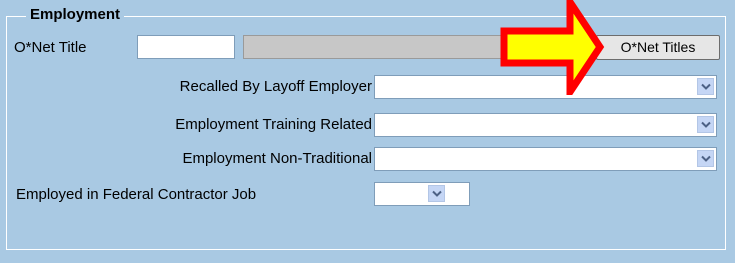 The width and height of the screenshot is (735, 263). What do you see at coordinates (552, 47) in the screenshot?
I see `arrow-right-icon` at bounding box center [552, 47].